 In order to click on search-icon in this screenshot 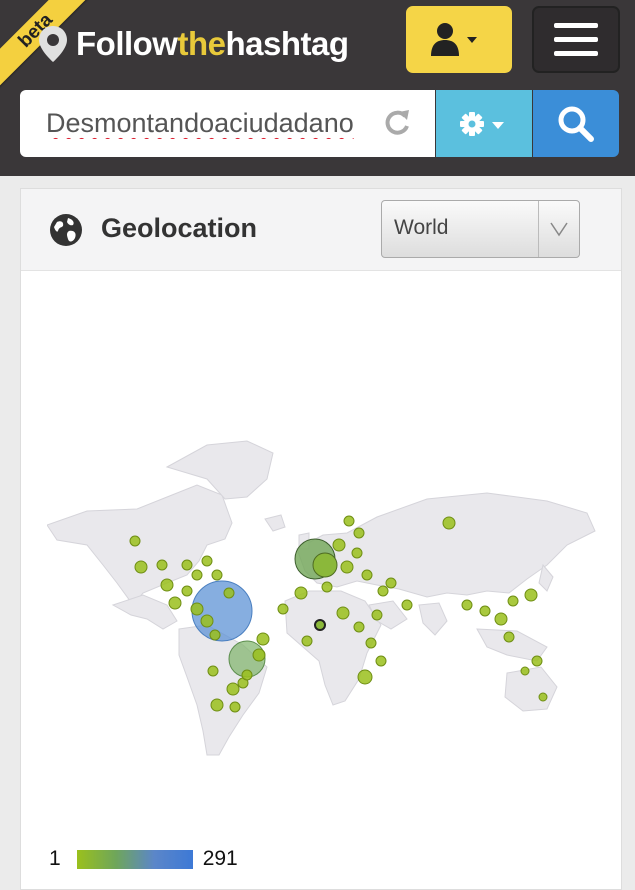, I will do `click(576, 124)`.